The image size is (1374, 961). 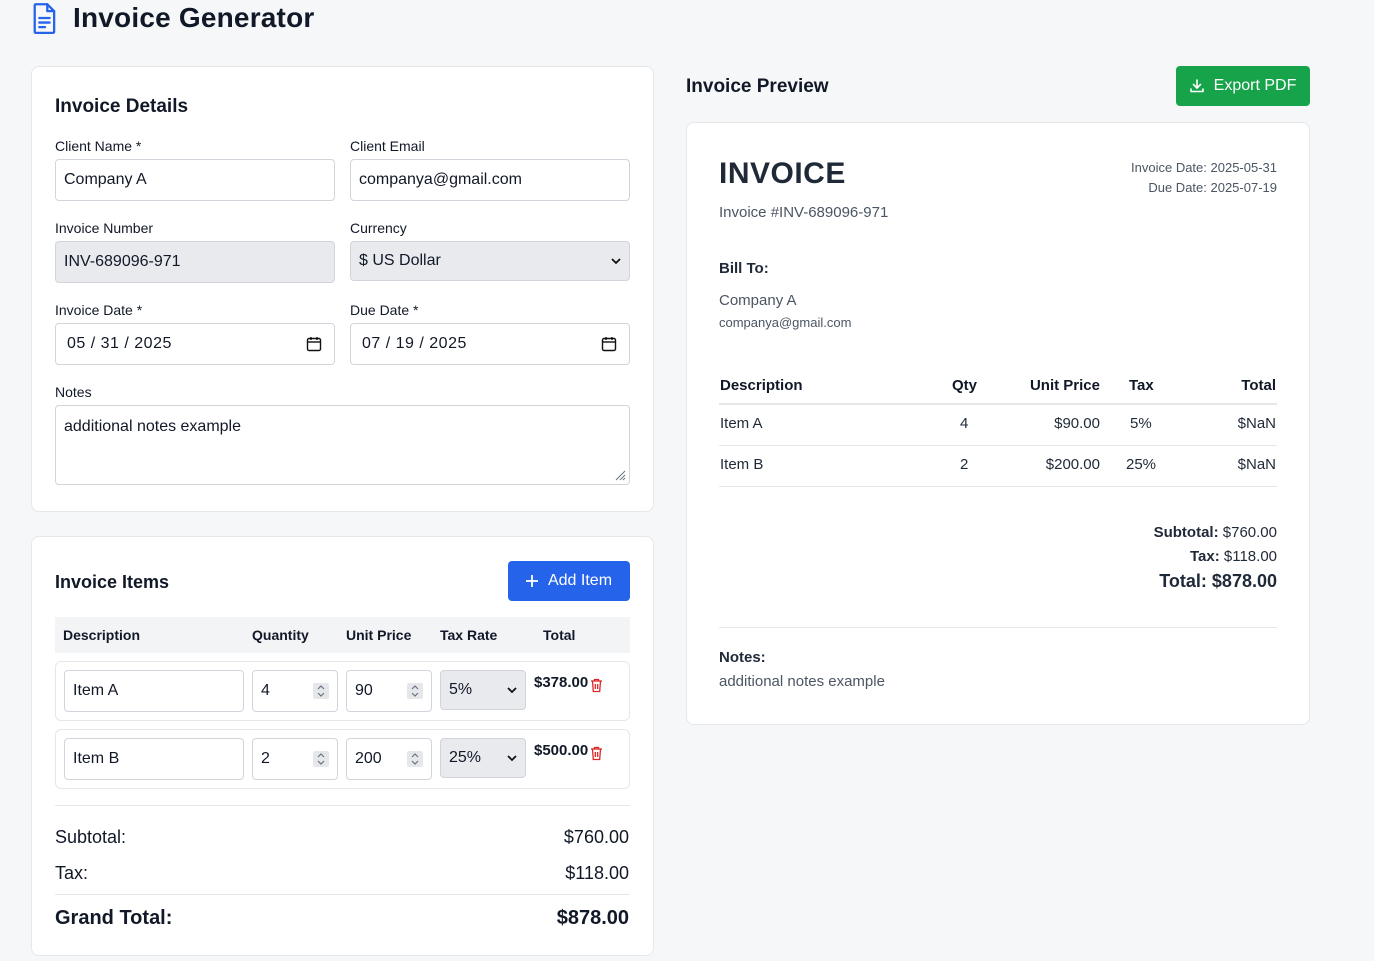 What do you see at coordinates (465, 757) in the screenshot?
I see `item-tax-rate-value: 25%` at bounding box center [465, 757].